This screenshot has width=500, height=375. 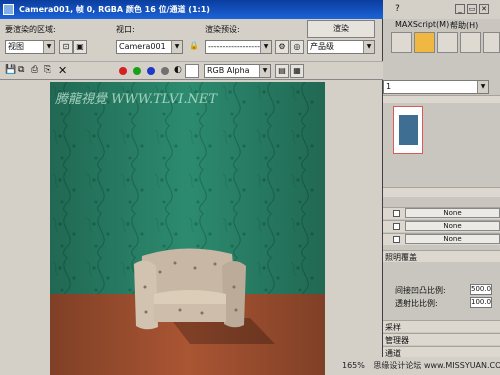 I want to click on site-footer: 165% 思缘设计论坛 www.MISSYUAN.COM, so click(x=419, y=366).